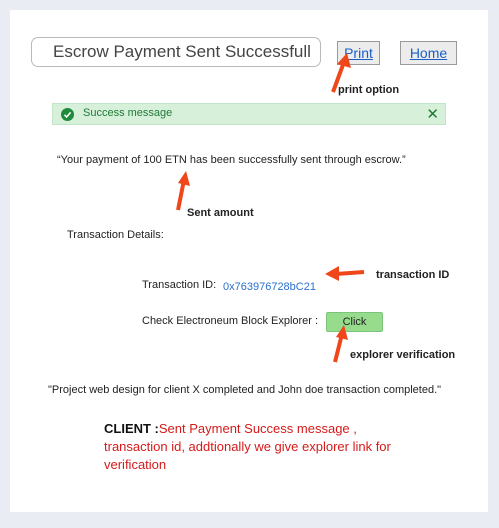  I want to click on annotation-transaction-id: transaction ID, so click(413, 275).